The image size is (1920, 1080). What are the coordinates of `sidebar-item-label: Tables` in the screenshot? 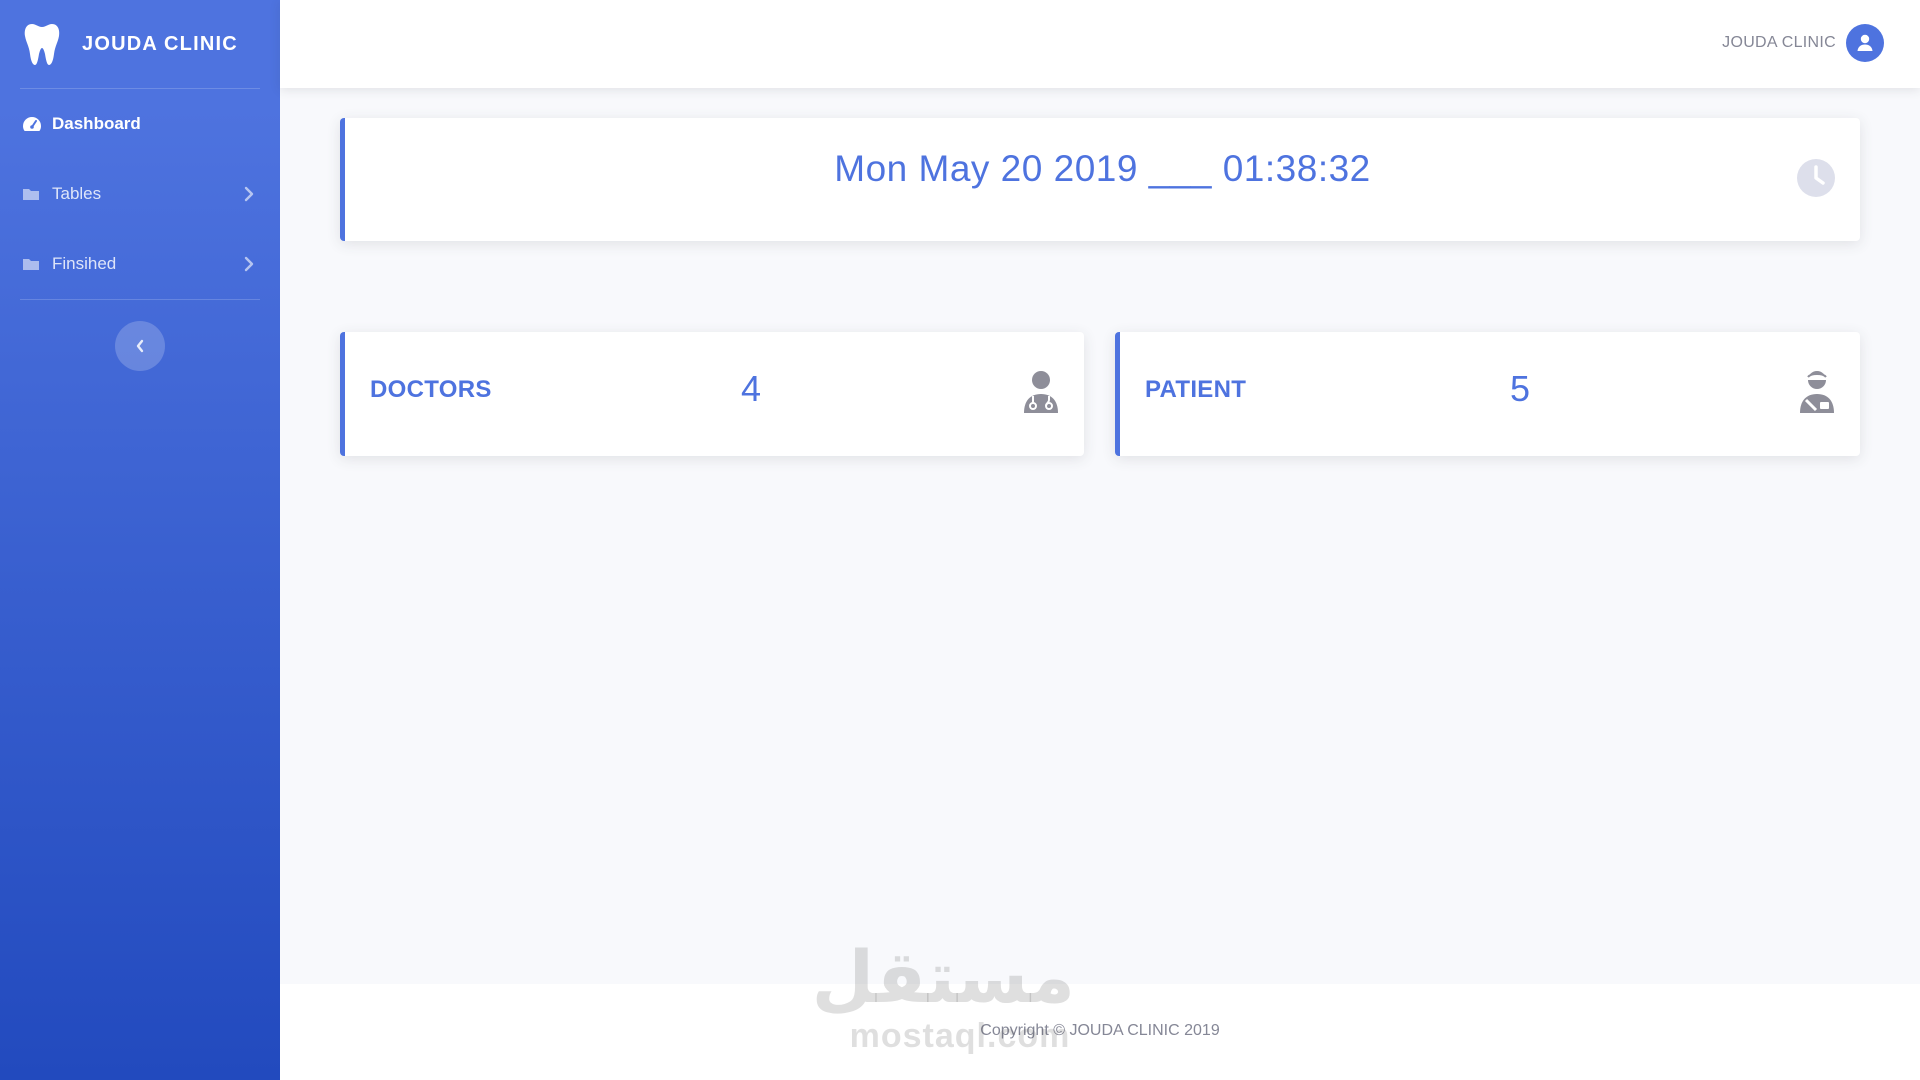 It's located at (77, 193).